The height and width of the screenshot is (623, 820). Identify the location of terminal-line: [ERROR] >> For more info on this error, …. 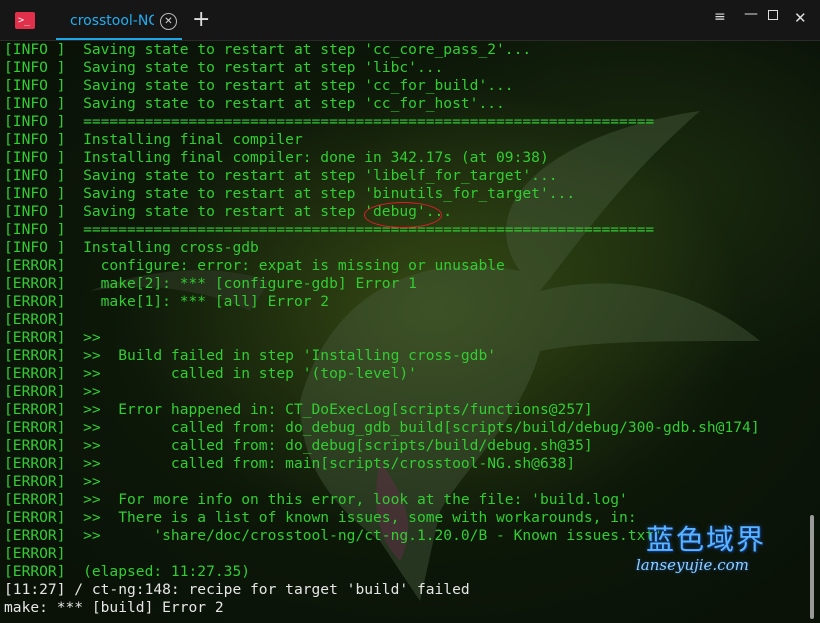
(316, 499).